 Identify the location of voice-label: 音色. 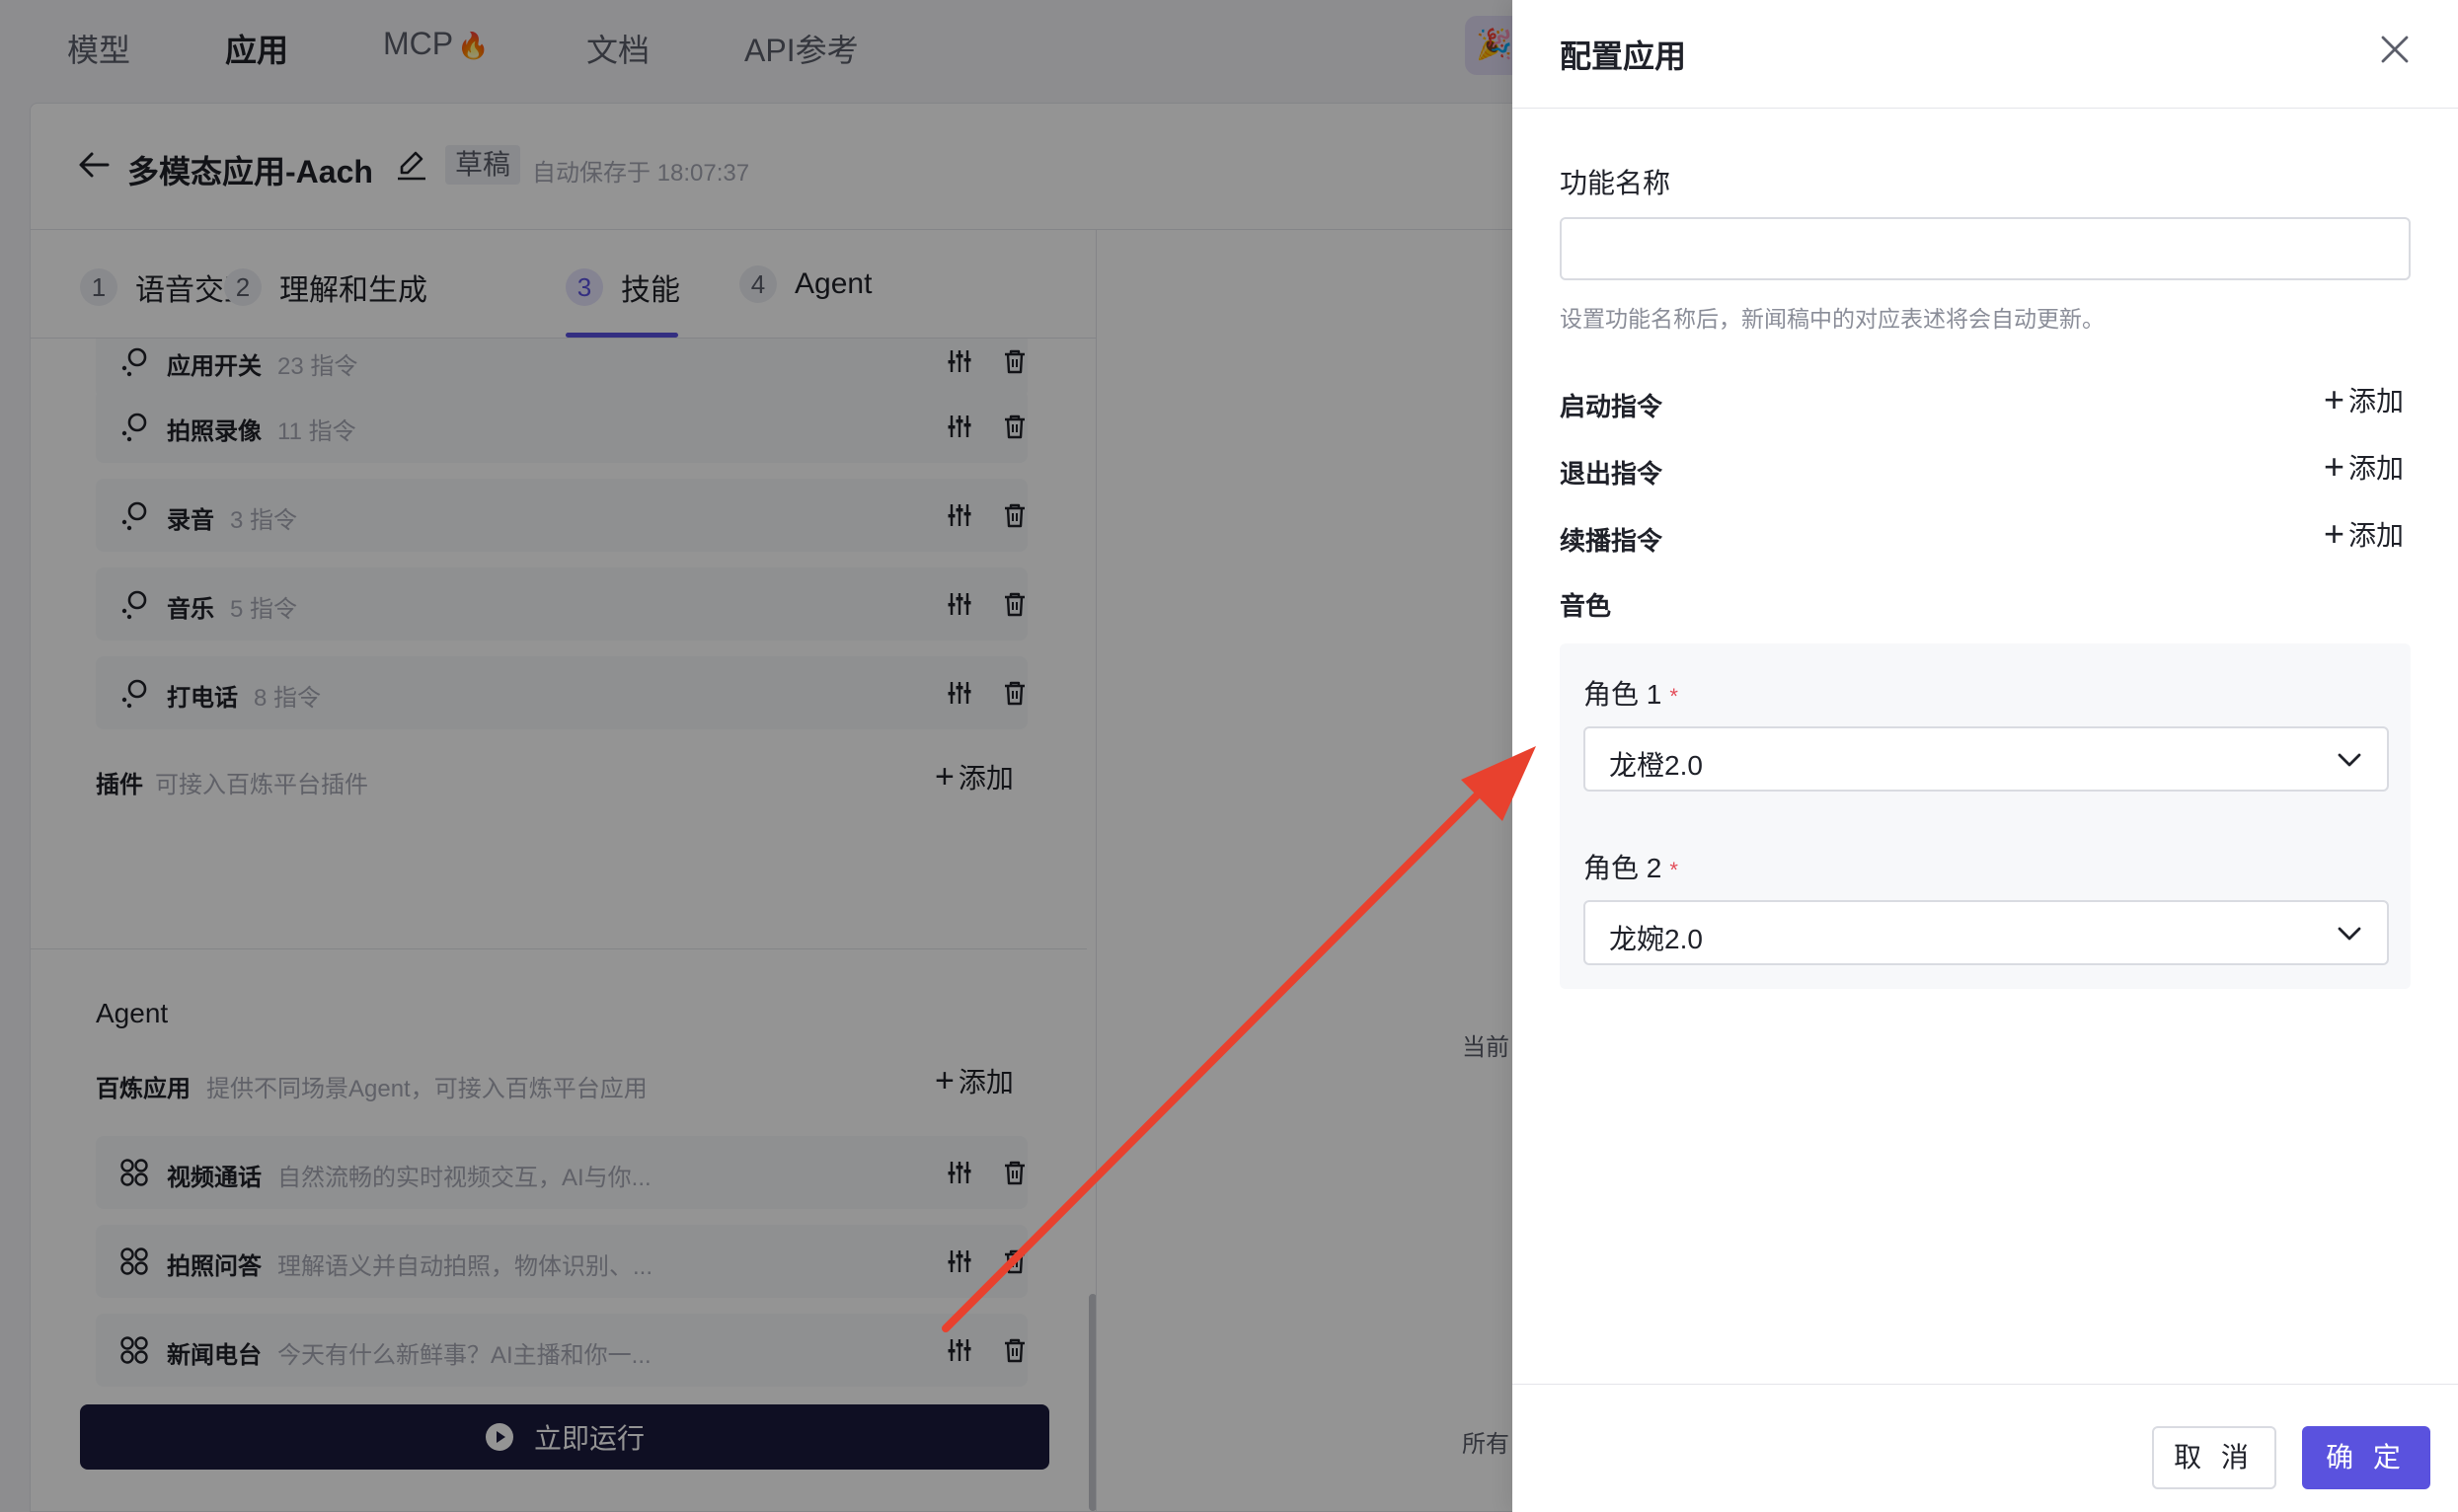
(1586, 606).